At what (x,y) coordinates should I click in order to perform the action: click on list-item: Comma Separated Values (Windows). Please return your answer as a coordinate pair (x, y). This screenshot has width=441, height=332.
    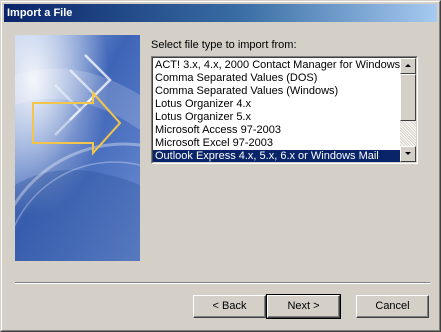
    Looking at the image, I should click on (277, 91).